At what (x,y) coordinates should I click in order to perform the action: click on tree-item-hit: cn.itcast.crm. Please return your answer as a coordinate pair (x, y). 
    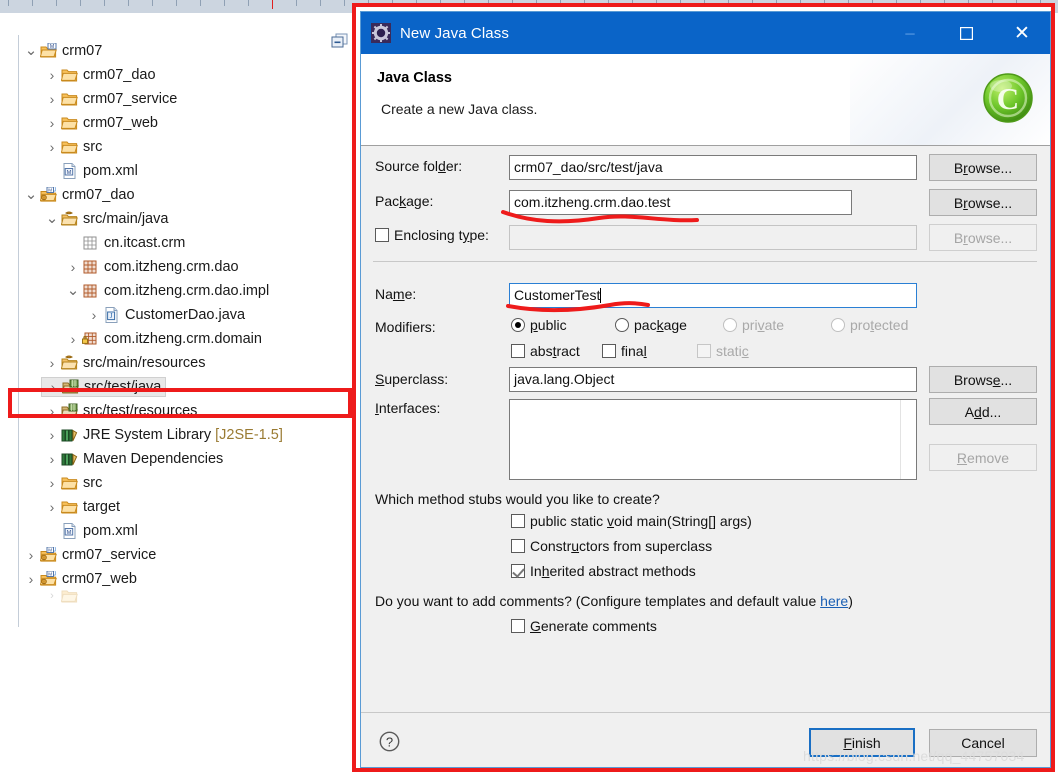
    Looking at the image, I should click on (125, 243).